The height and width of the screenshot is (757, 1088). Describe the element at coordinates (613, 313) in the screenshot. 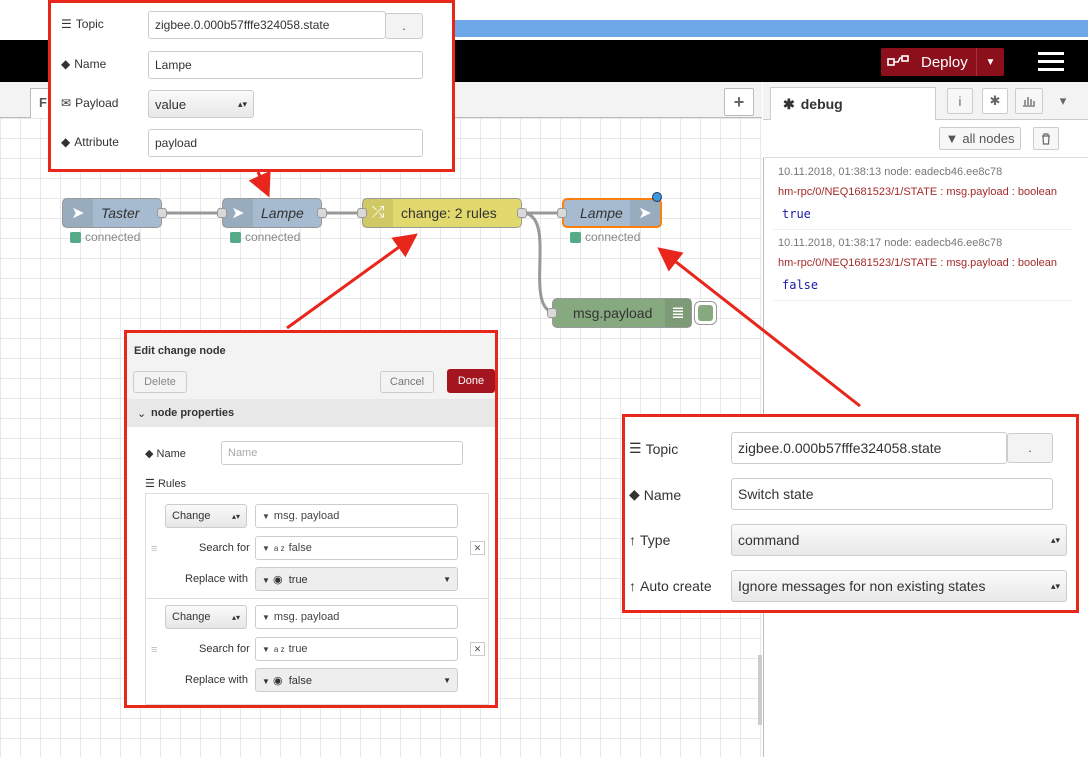

I see `node-label: msg.payload` at that location.